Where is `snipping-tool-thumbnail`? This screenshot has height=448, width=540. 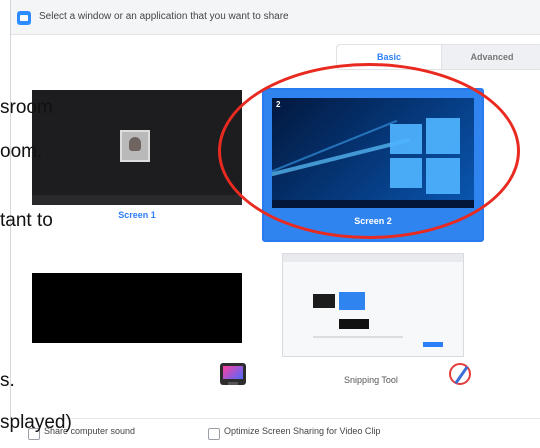
snipping-tool-thumbnail is located at coordinates (373, 305).